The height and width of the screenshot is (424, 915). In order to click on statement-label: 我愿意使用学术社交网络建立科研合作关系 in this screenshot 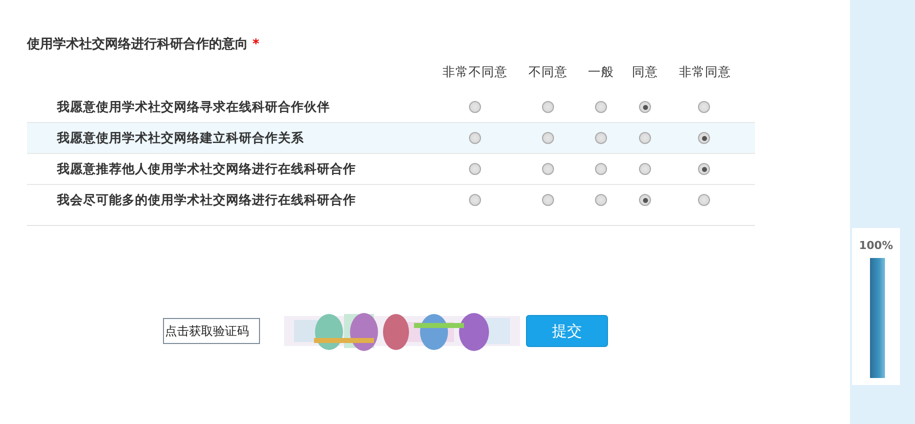, I will do `click(180, 137)`.